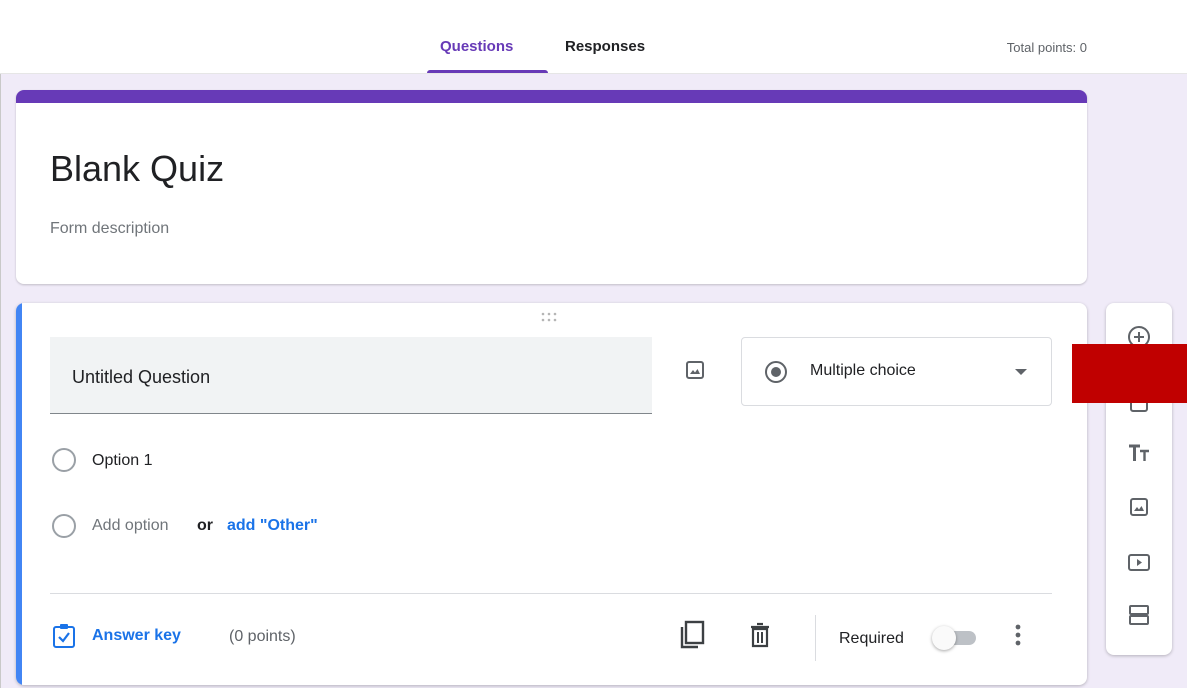  Describe the element at coordinates (130, 526) in the screenshot. I see `add-option-link: Add option` at that location.